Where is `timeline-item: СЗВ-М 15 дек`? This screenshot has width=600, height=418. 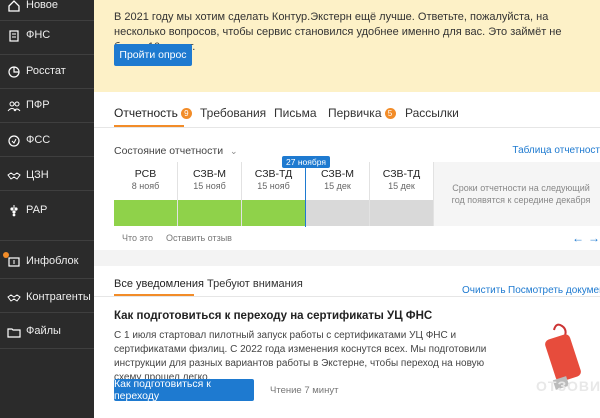
timeline-item: СЗВ-М 15 дек is located at coordinates (338, 194).